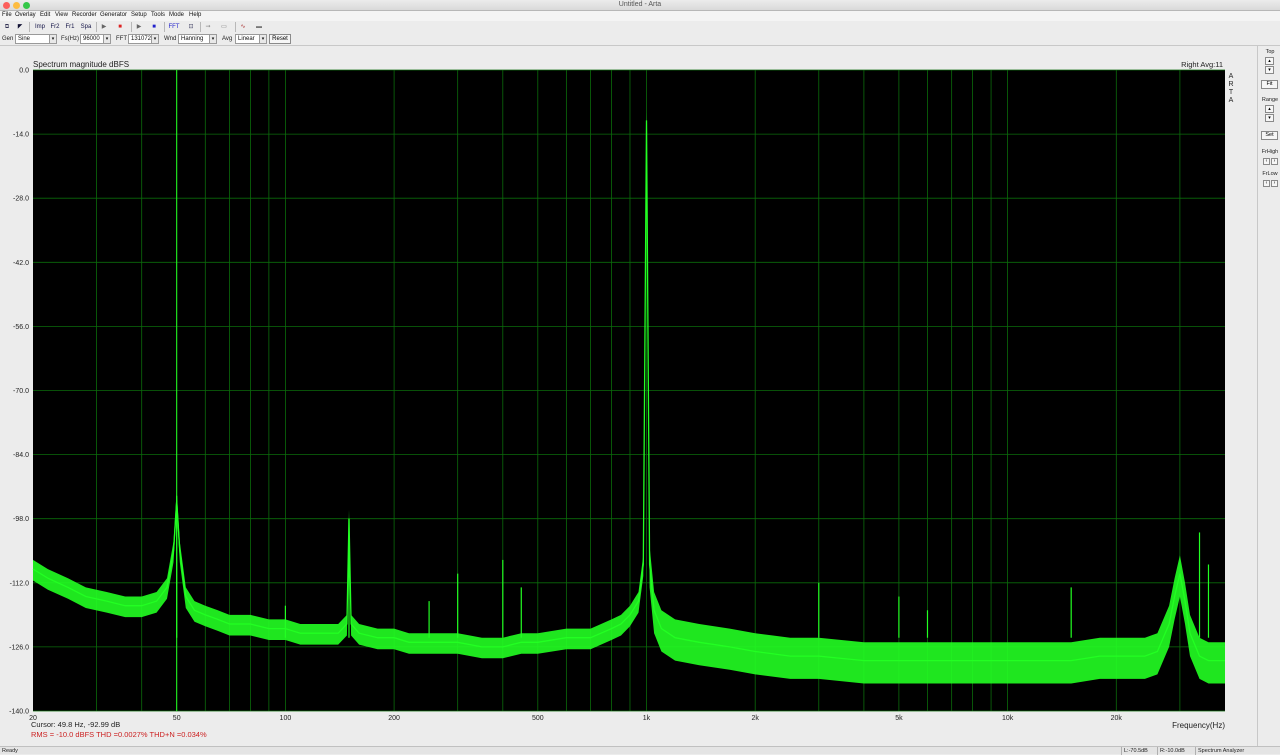  I want to click on play-icon: ▶, so click(104, 27).